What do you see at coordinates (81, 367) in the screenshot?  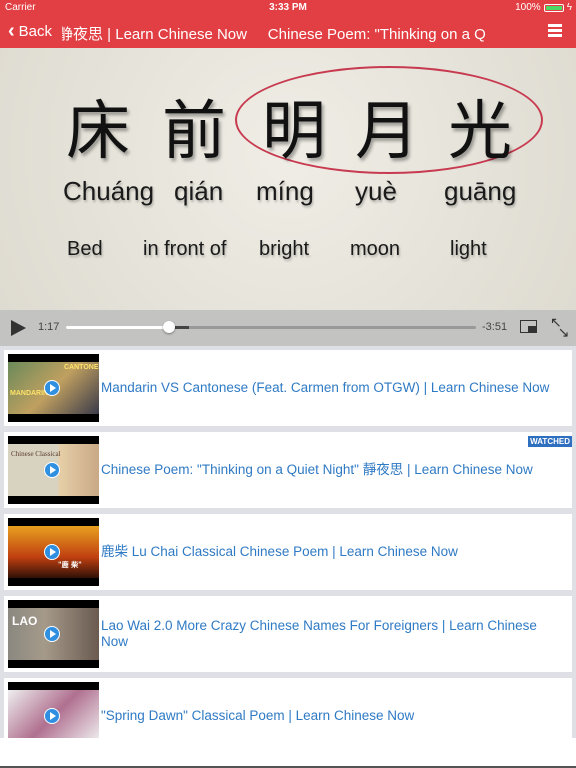 I see `thumb-label: CANTONESE` at bounding box center [81, 367].